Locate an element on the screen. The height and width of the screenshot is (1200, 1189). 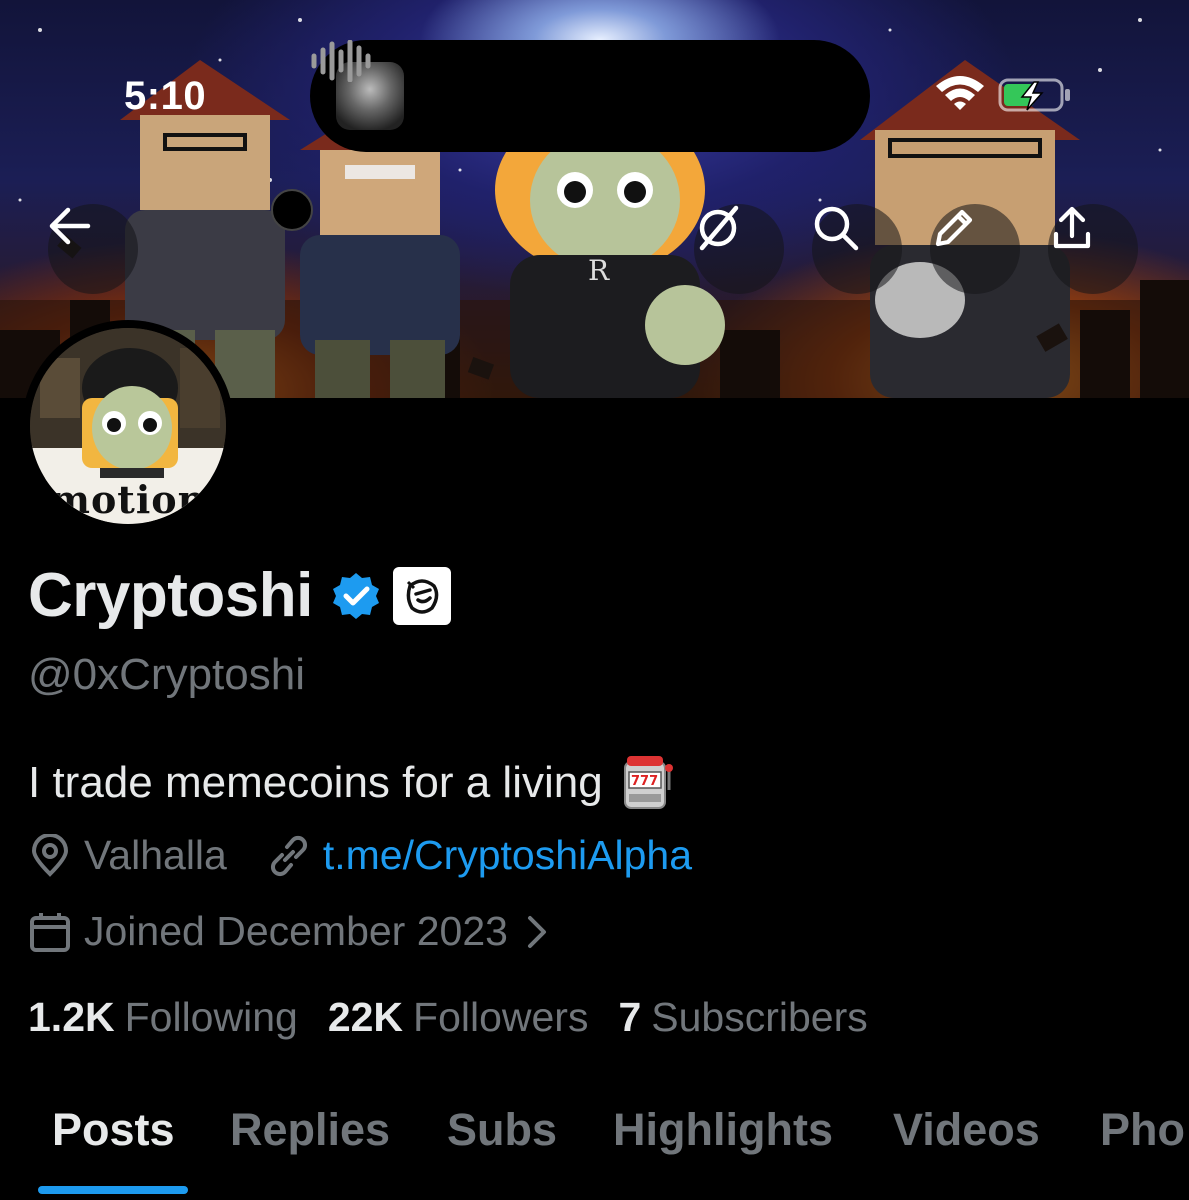
profile-tabs: Posts Replies Subs Highlights Videos Pho is located at coordinates (594, 1150).